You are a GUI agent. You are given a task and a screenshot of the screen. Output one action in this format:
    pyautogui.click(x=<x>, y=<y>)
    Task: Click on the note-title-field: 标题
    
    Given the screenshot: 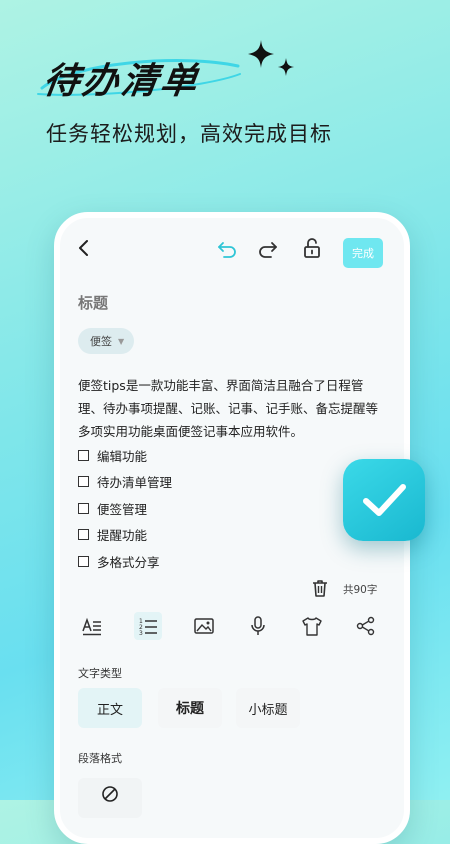 What is the action you would take?
    pyautogui.click(x=93, y=302)
    